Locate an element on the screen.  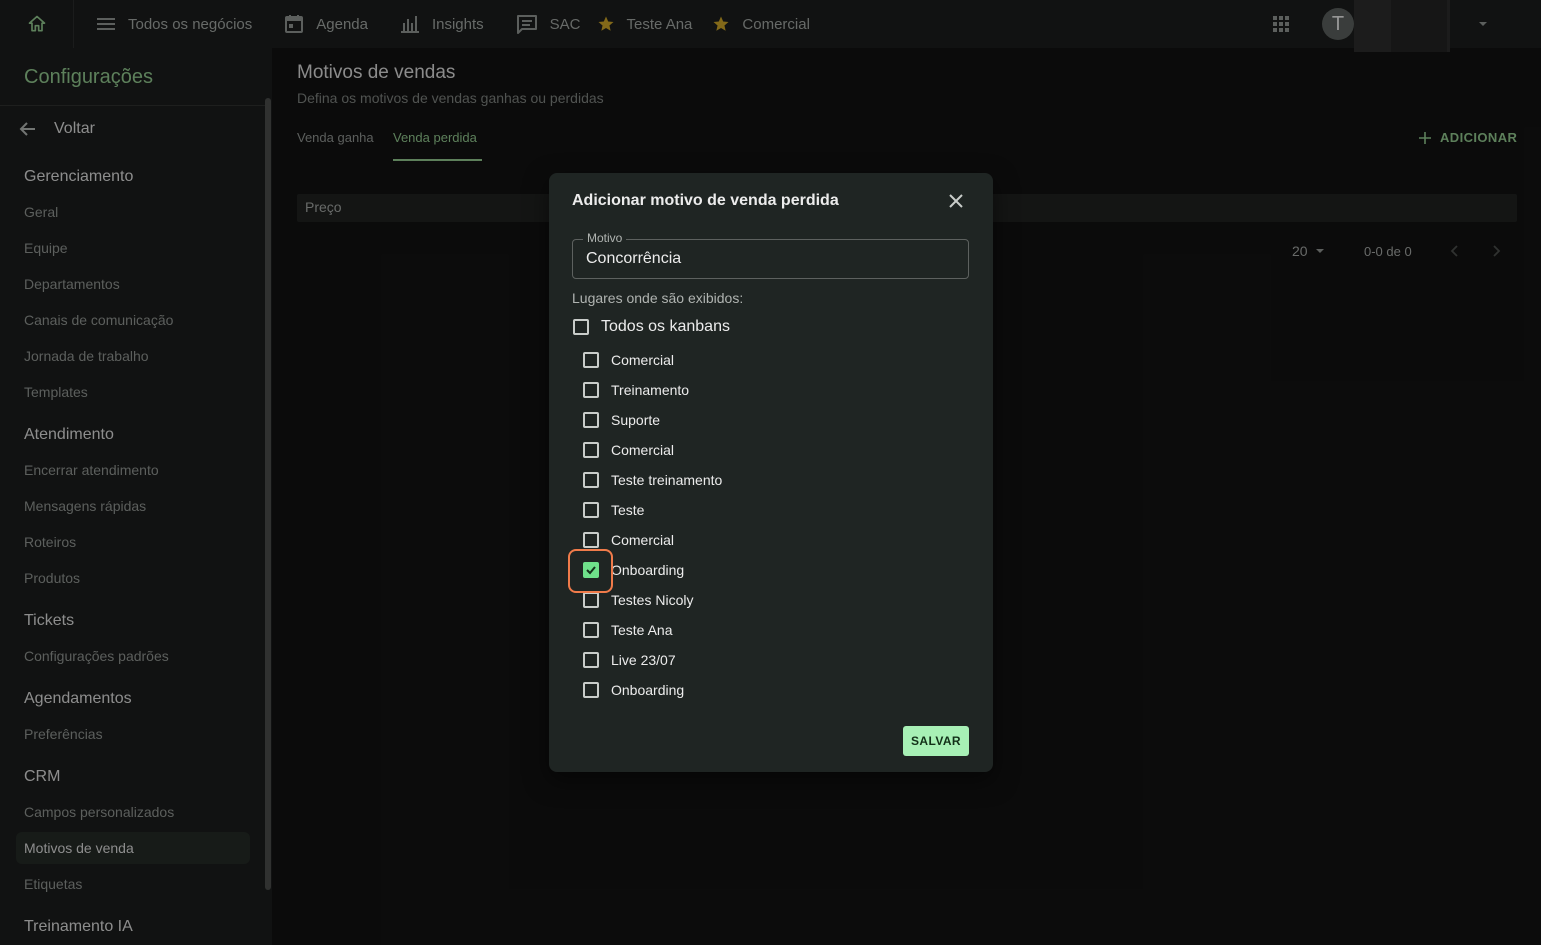
checkbox-label: Teste Ana is located at coordinates (642, 630).